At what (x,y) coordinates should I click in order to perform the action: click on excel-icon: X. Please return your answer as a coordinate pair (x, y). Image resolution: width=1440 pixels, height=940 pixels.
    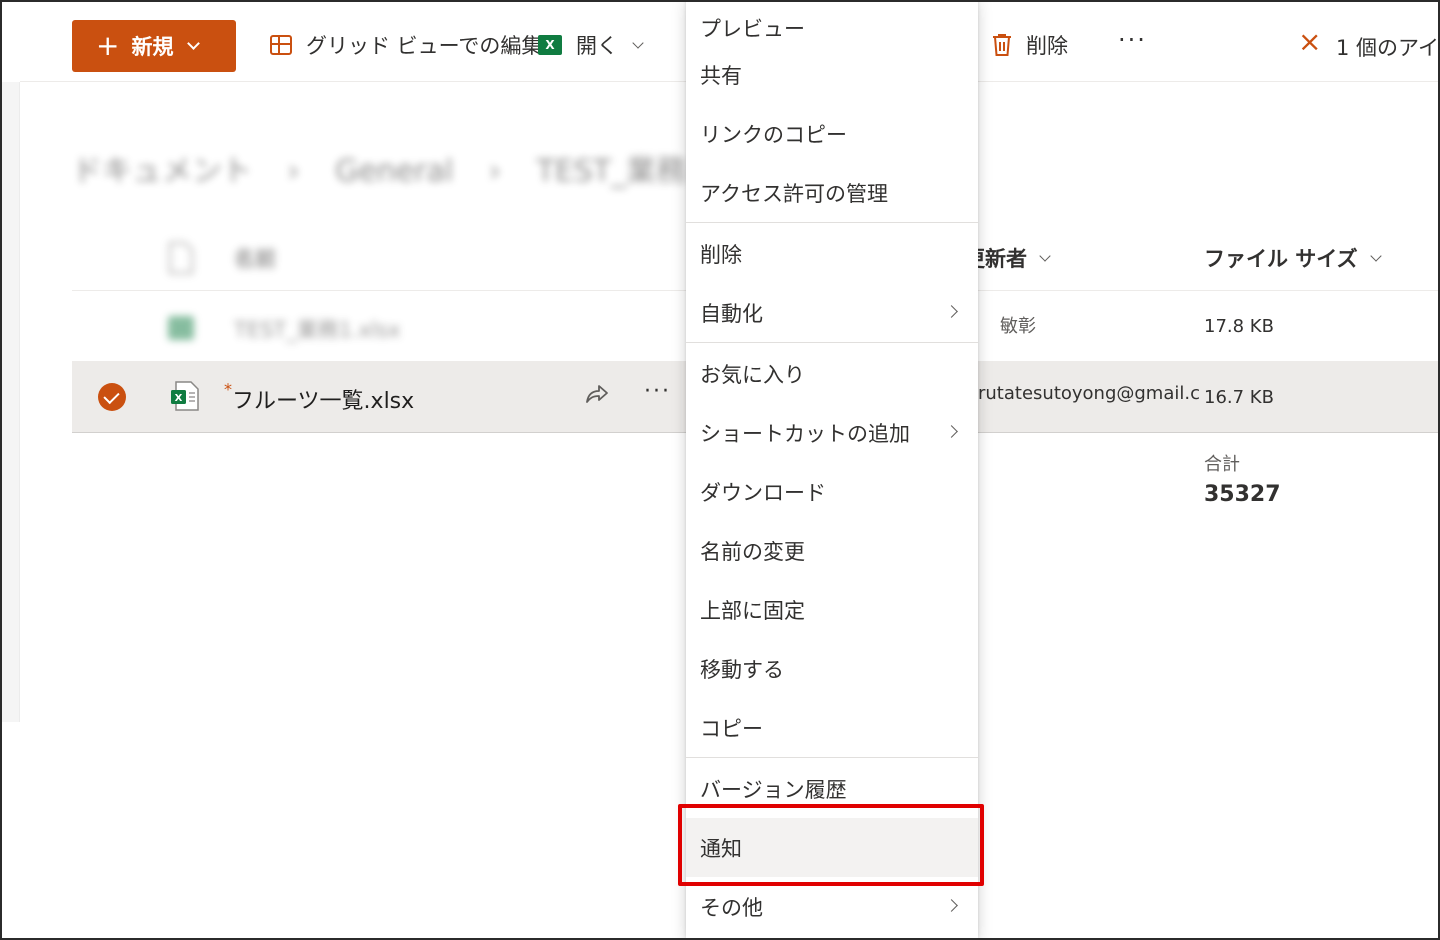
    Looking at the image, I should click on (550, 45).